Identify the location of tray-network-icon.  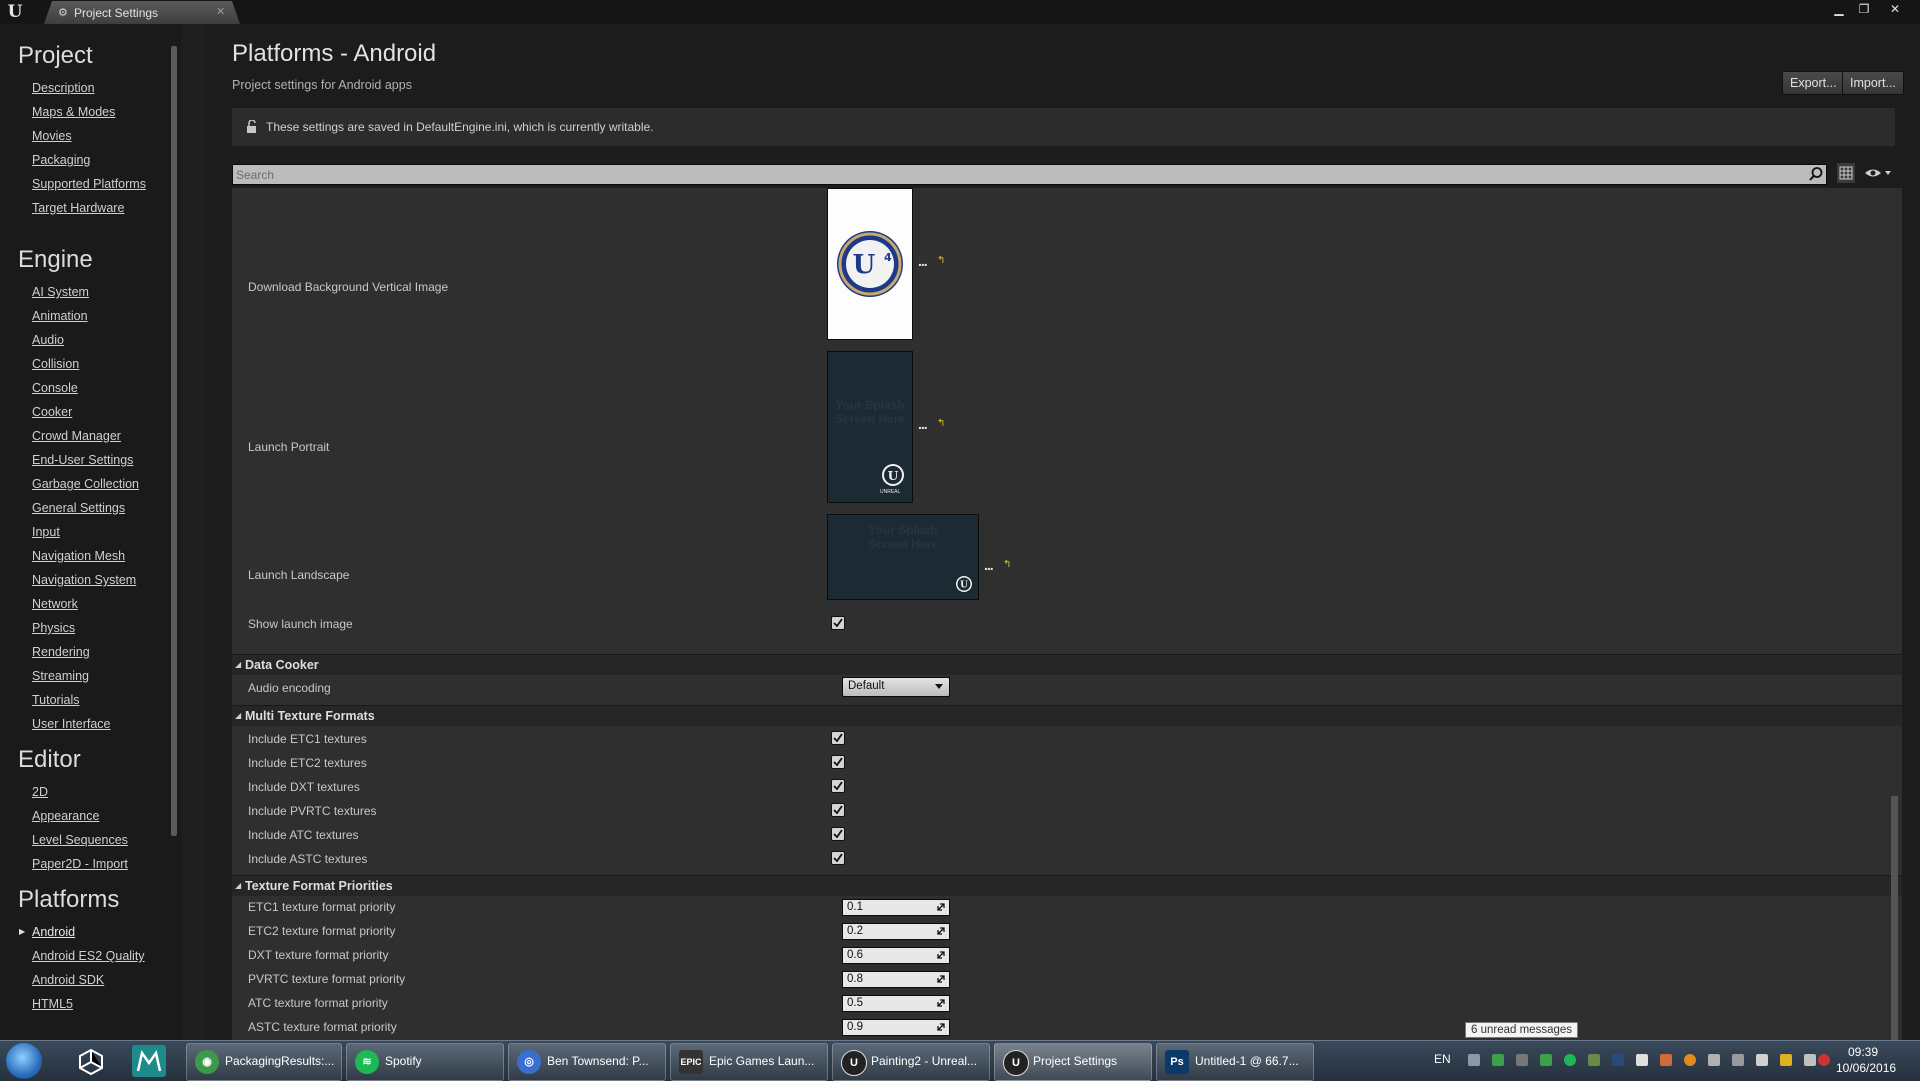
(1498, 1060).